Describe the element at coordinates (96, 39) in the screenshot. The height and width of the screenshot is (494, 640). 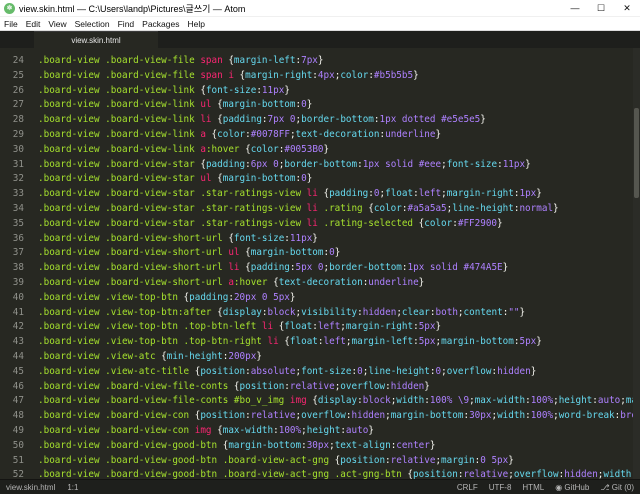
I see `tab-view-skin-html: view.skin.html` at that location.